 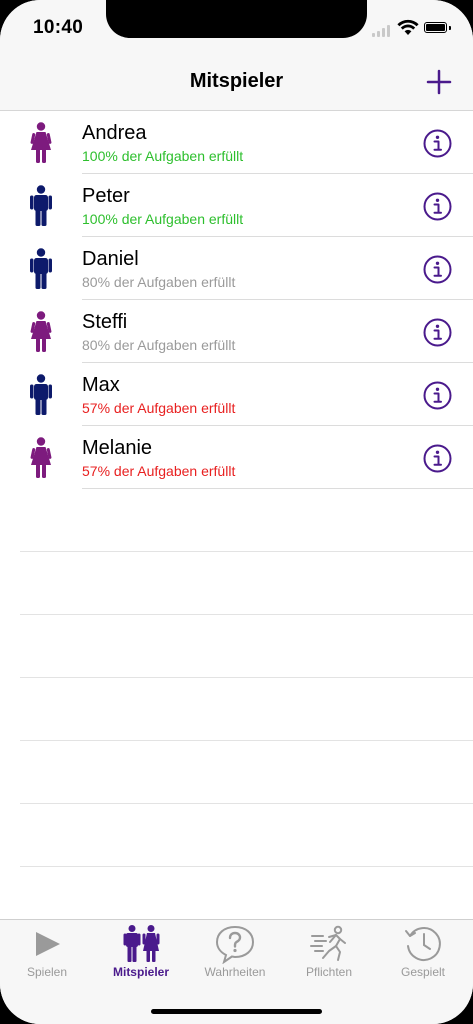 I want to click on player-row: Steffi 80% der Aufgaben erfüllt, so click(x=236, y=331).